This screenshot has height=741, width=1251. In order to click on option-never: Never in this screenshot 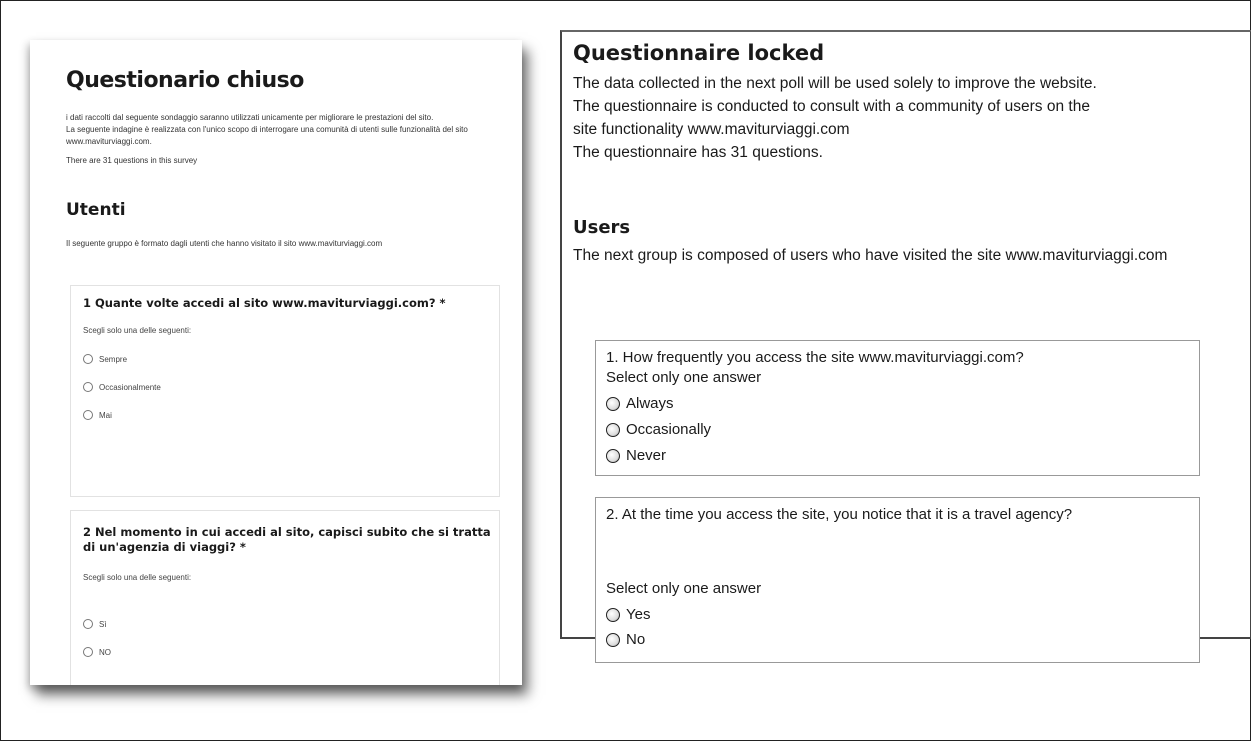, I will do `click(636, 456)`.